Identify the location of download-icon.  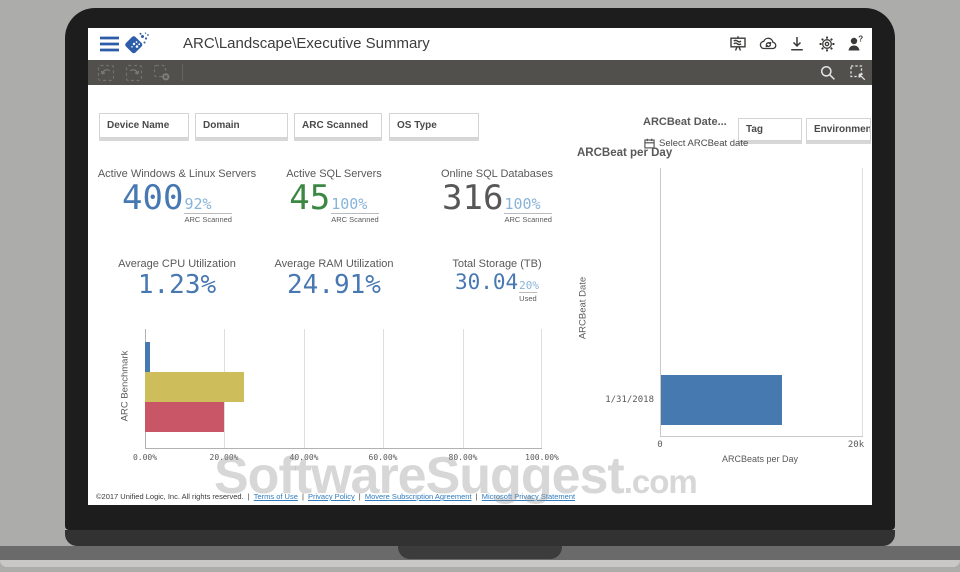
(797, 44).